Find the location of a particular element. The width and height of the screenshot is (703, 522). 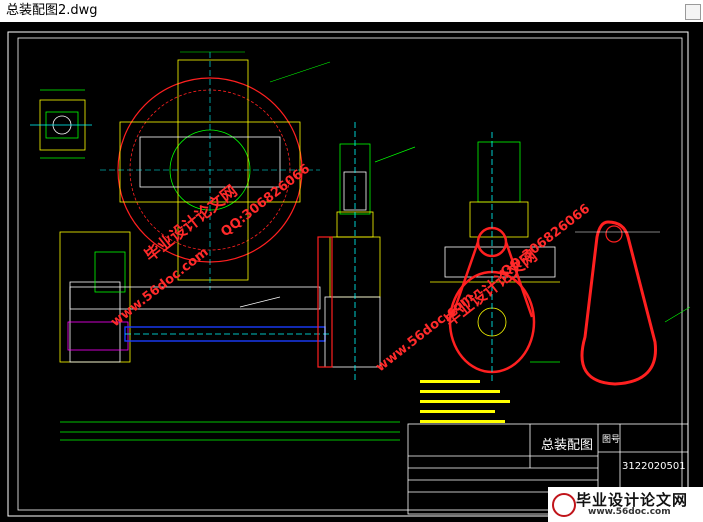

window-titlebar: 总装配图2.dwg is located at coordinates (351, 11).